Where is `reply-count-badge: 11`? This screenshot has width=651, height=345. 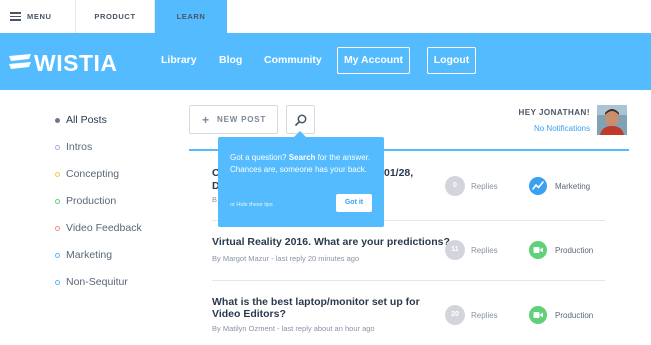 reply-count-badge: 11 is located at coordinates (455, 250).